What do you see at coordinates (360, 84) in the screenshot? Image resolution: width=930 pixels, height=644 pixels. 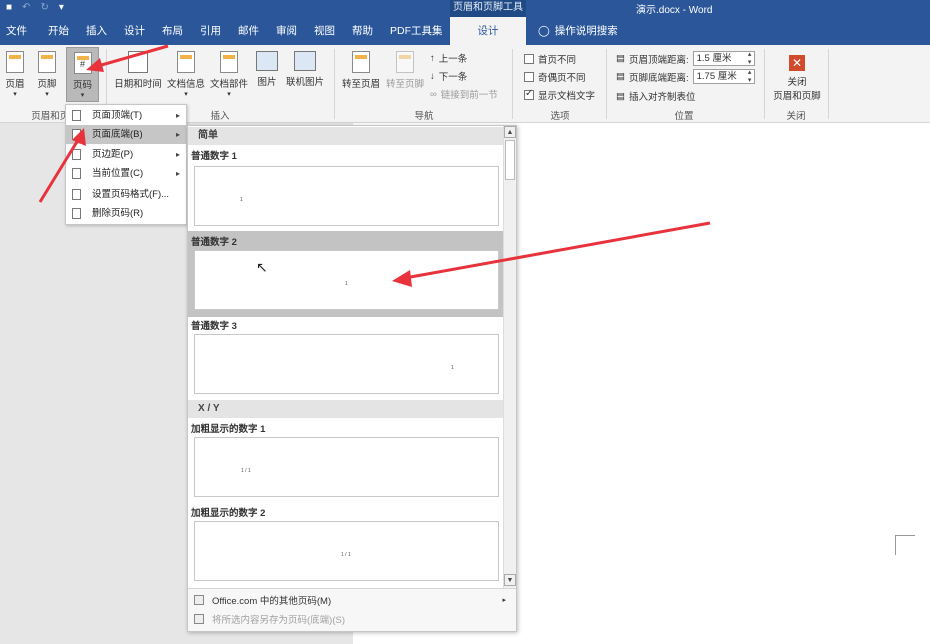 I see `goto-header-label: 转至页眉` at bounding box center [360, 84].